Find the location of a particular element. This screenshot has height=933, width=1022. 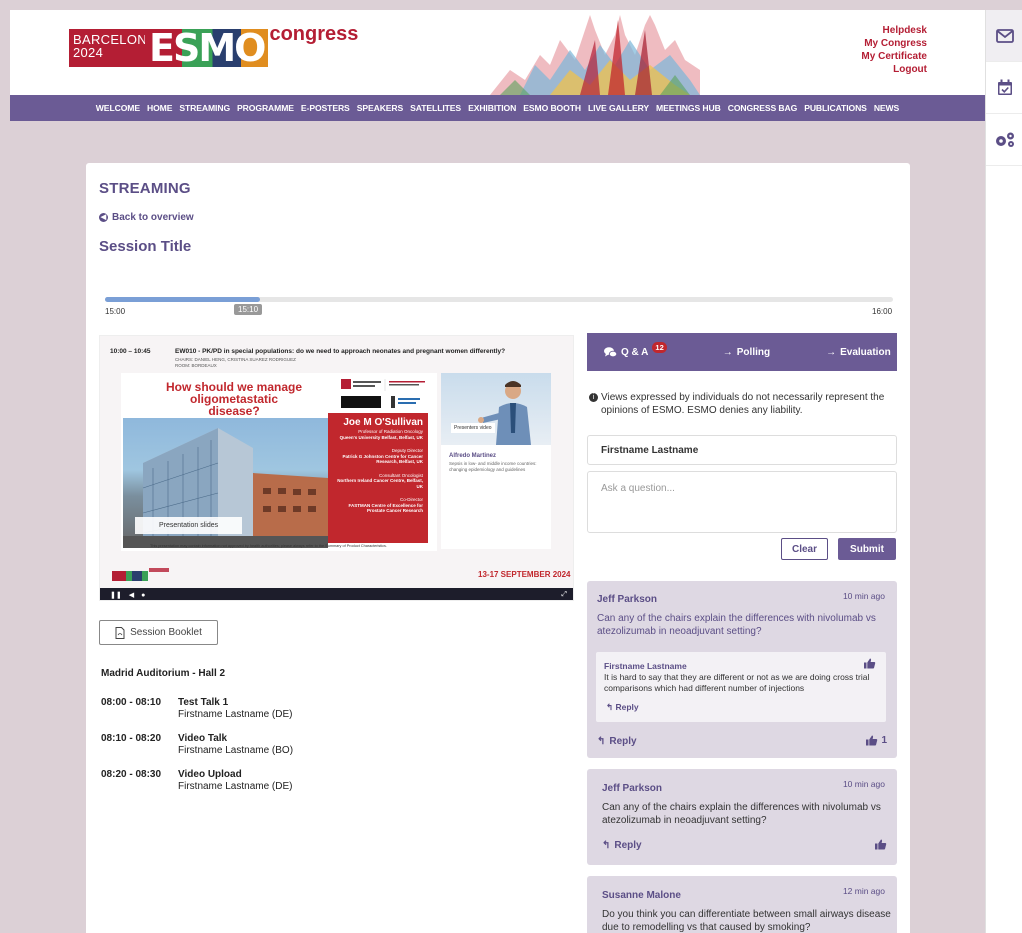

esmo-congress-logo: BARCELONA 2024 ESMO congress is located at coordinates (213, 45).